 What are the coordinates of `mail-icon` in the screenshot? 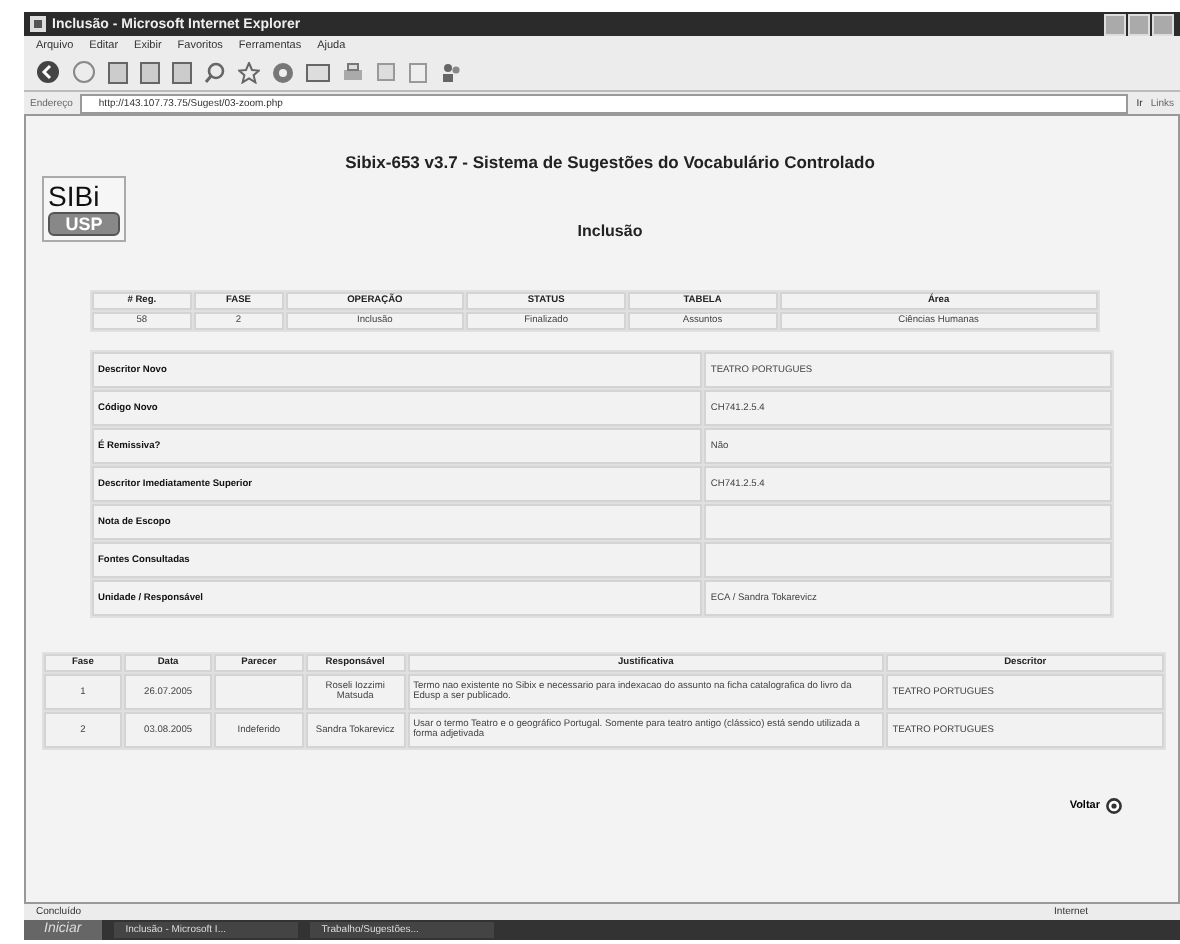 It's located at (318, 72).